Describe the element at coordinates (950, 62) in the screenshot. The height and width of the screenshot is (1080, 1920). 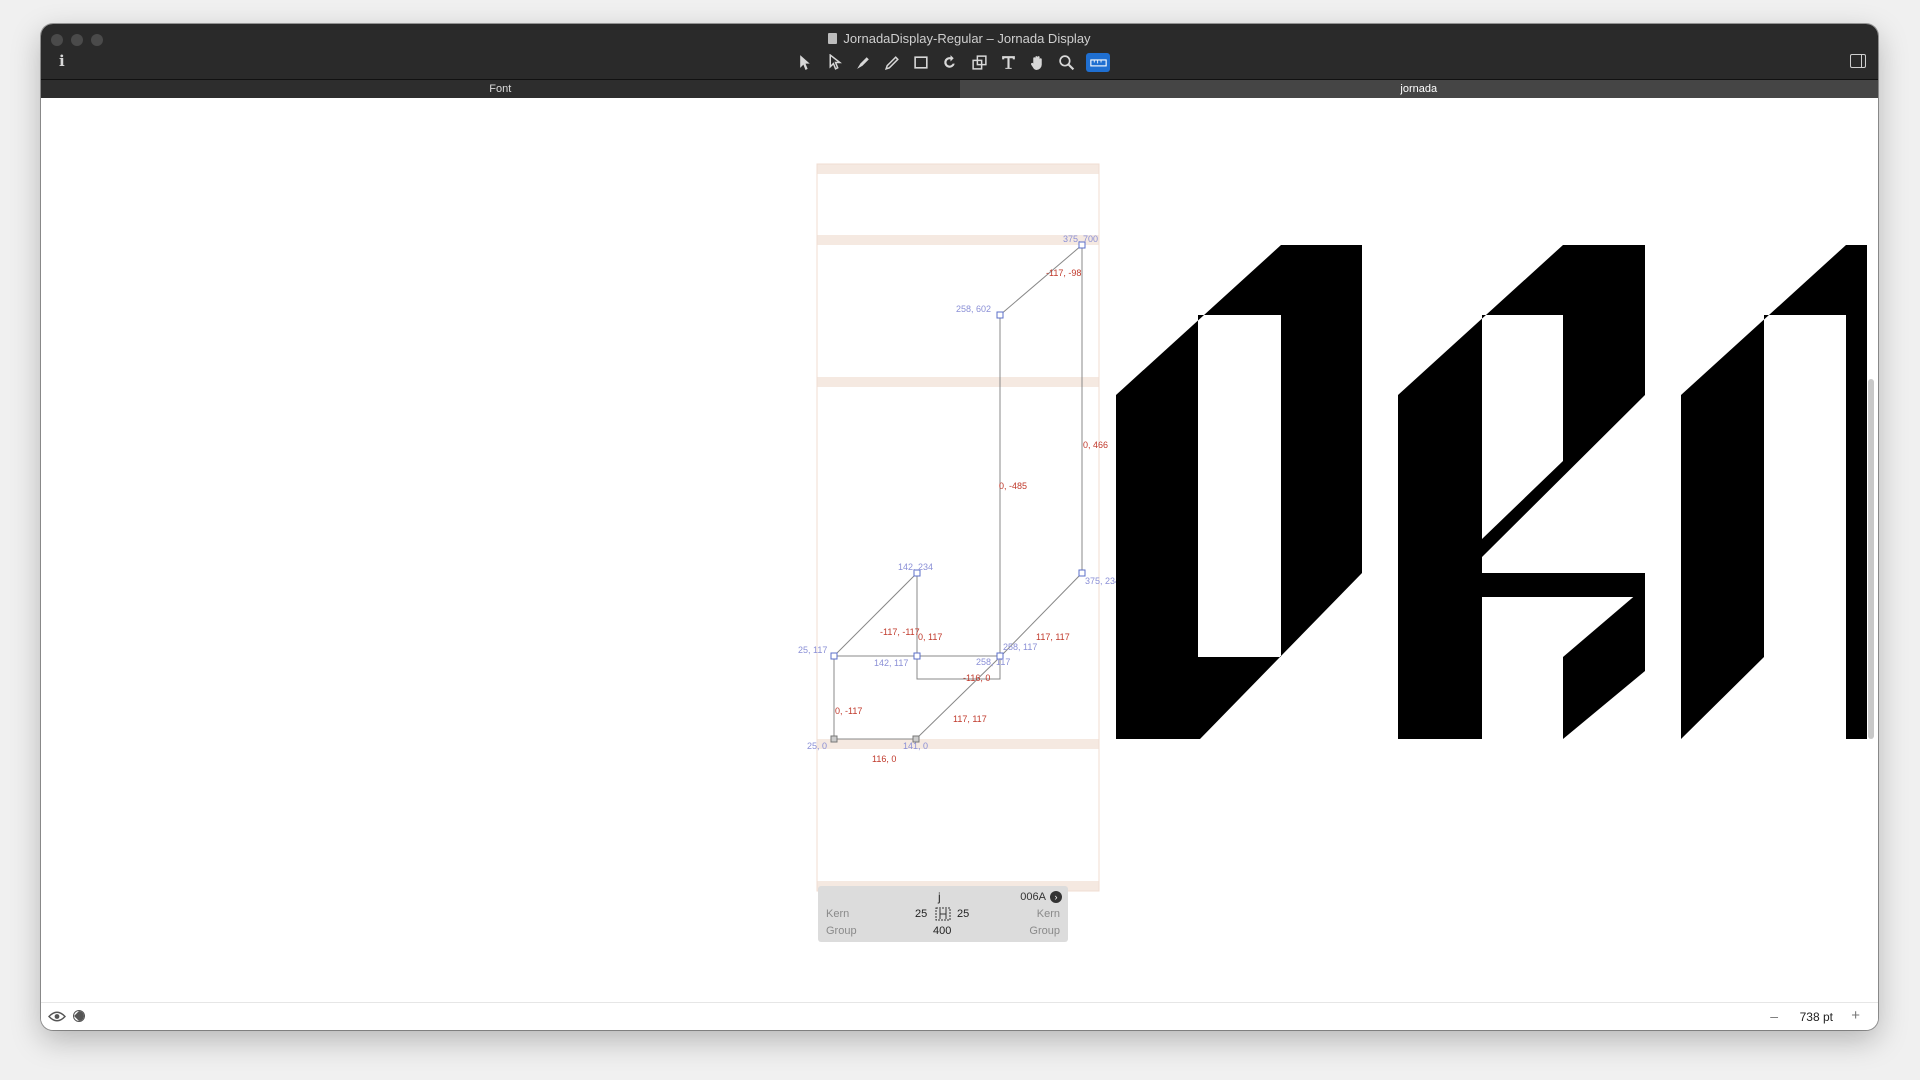
I see `rotate-icon` at that location.